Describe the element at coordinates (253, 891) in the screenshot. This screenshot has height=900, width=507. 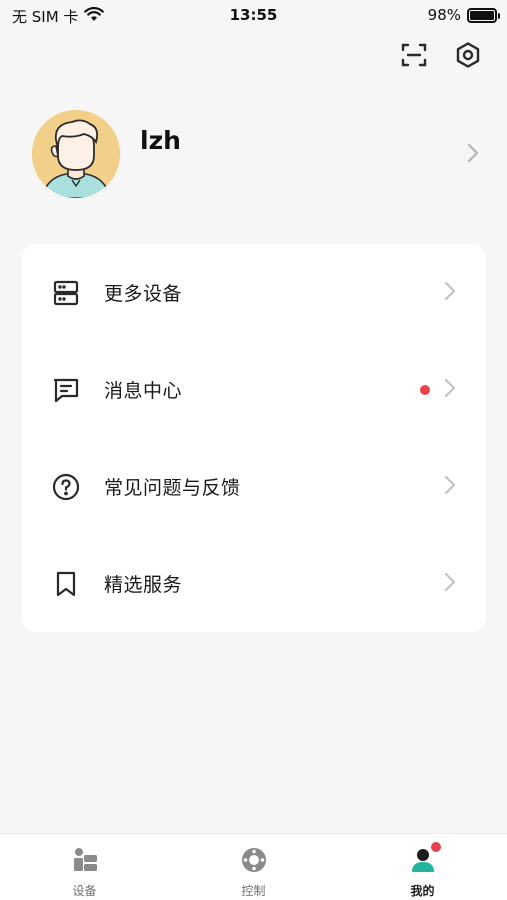
I see `tab-label: 控制` at that location.